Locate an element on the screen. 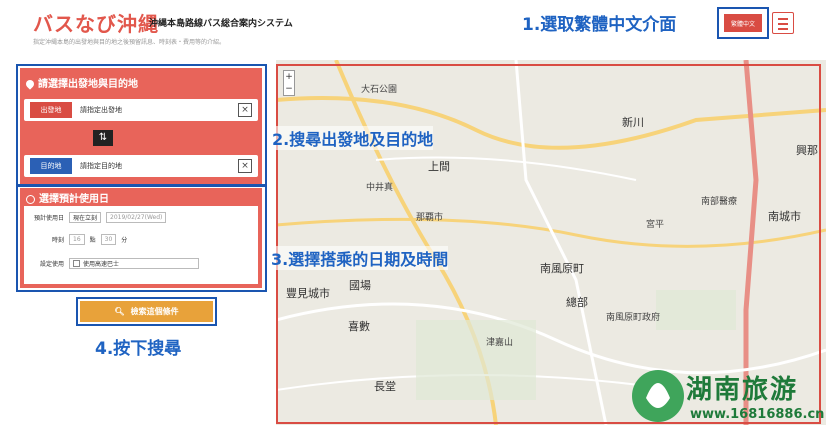  annotation-step1: 1.選取繁體中文介面 is located at coordinates (599, 25).